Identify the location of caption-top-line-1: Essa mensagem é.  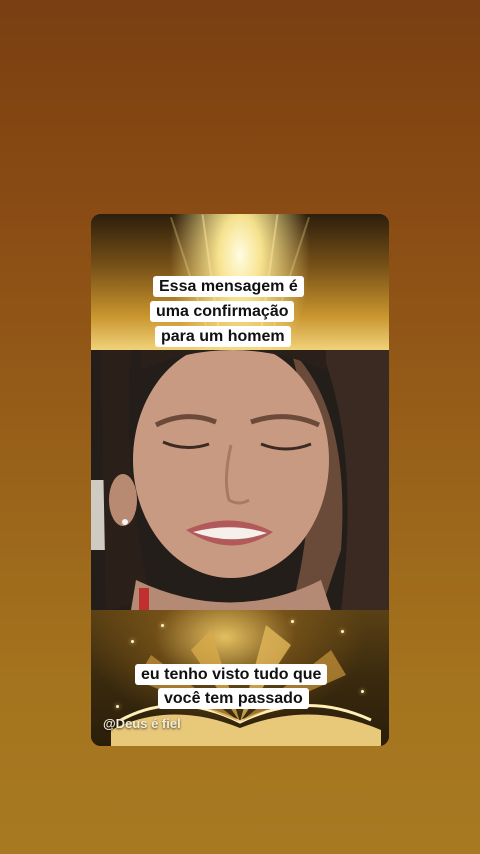
(228, 286).